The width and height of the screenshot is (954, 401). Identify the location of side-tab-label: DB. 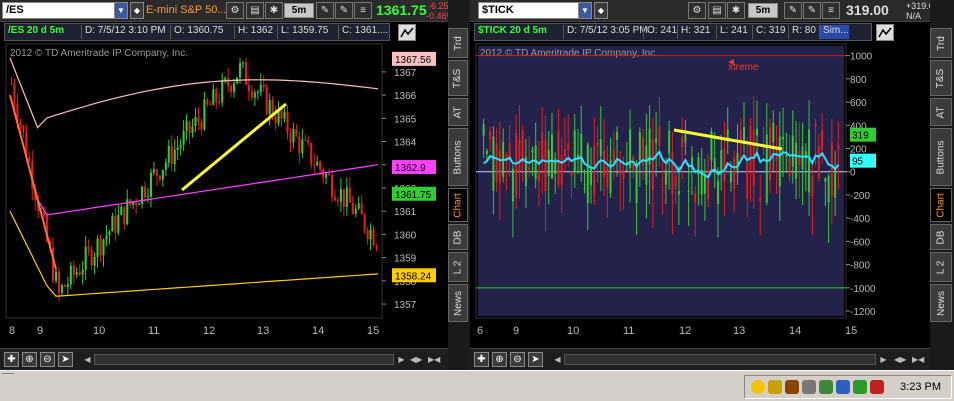
(941, 237).